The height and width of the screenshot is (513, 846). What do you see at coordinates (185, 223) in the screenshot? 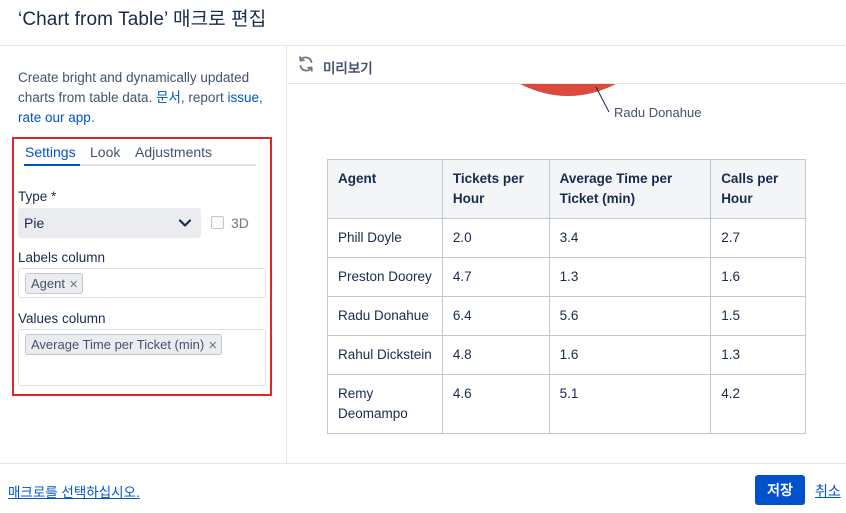
I see `chevron-down-icon` at bounding box center [185, 223].